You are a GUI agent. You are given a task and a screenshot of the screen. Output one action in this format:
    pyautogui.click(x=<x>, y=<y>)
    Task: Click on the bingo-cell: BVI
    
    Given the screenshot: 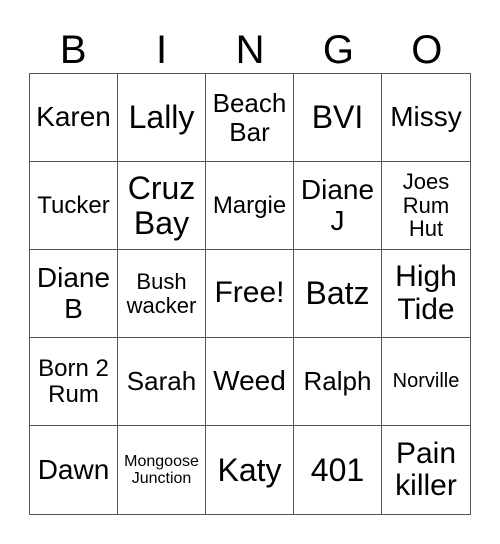 What is the action you would take?
    pyautogui.click(x=338, y=118)
    